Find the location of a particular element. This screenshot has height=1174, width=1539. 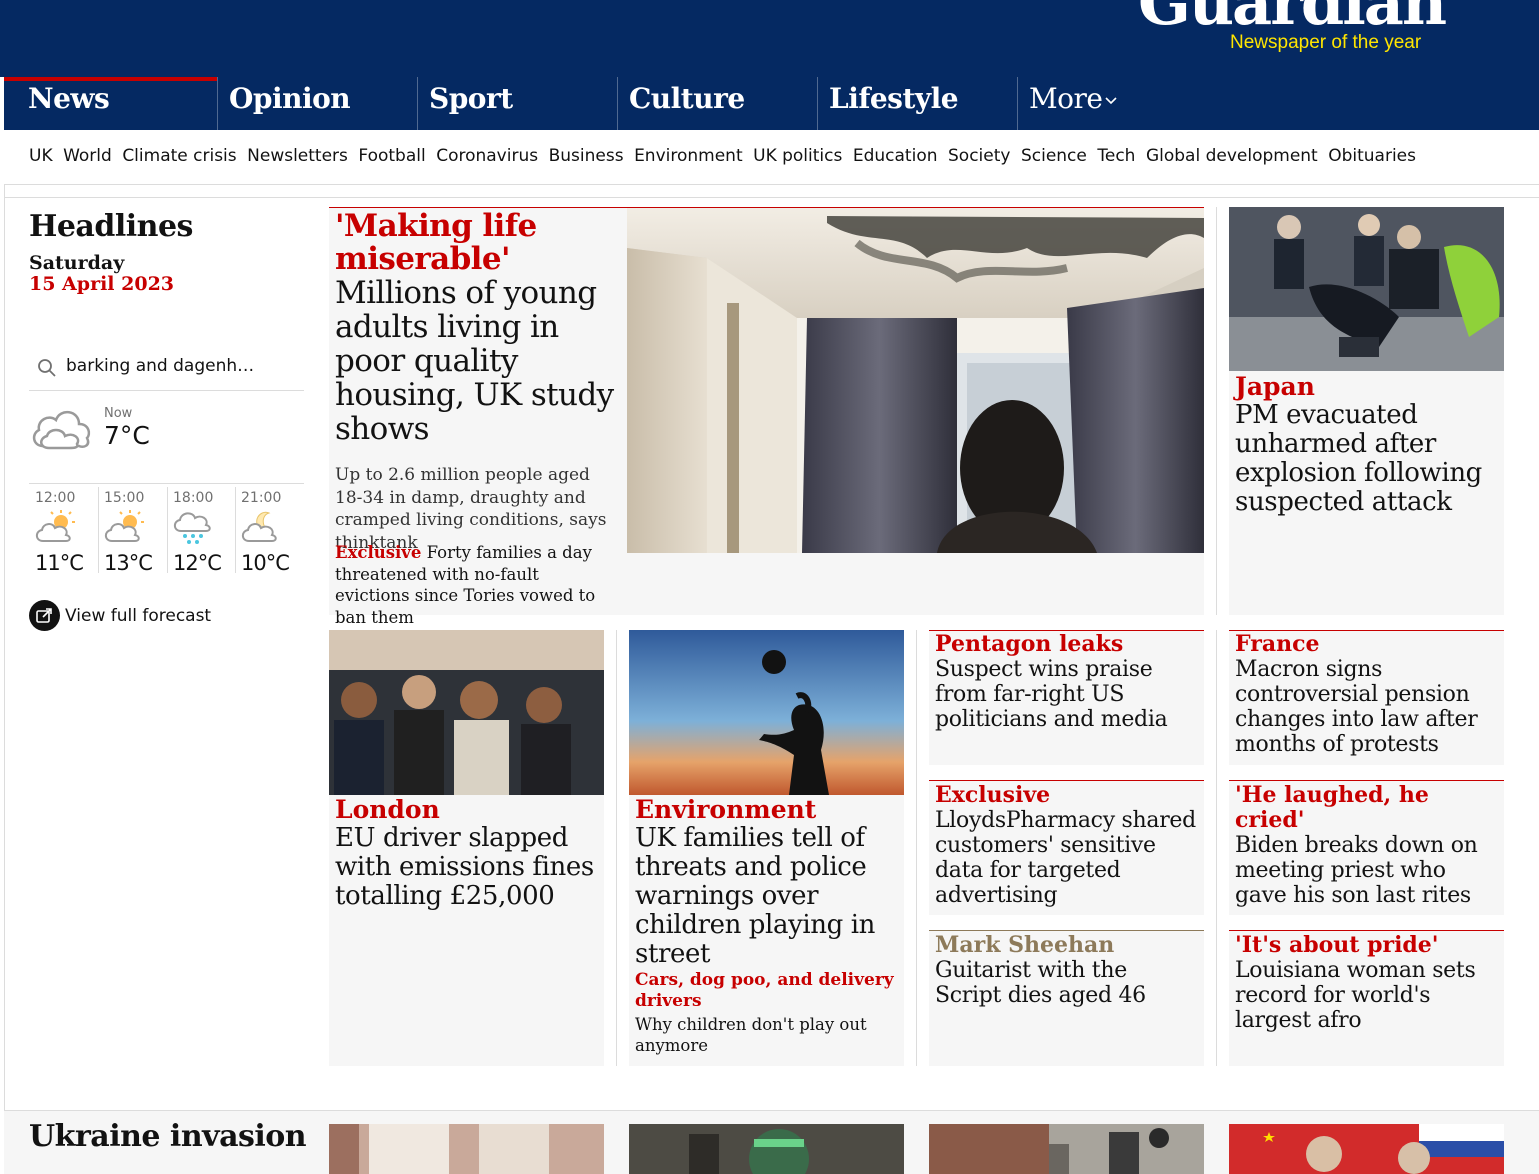

pillar-opinion: Opinion is located at coordinates (317, 103).